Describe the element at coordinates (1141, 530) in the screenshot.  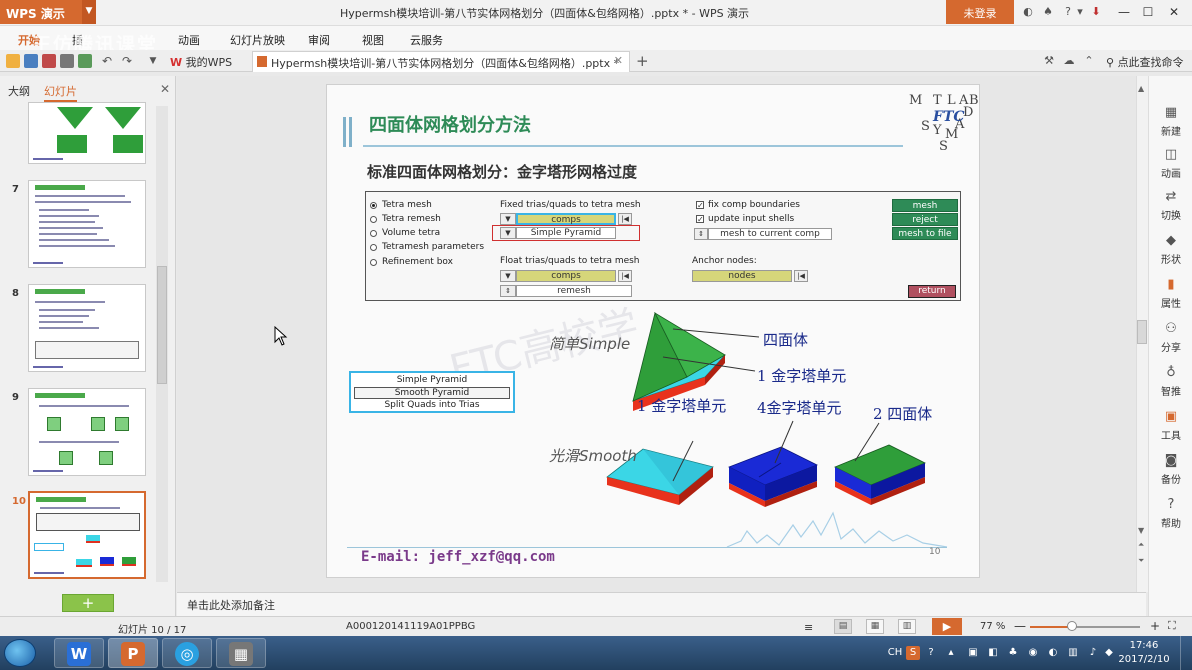
I see `scroll-down-icon: ▼` at that location.